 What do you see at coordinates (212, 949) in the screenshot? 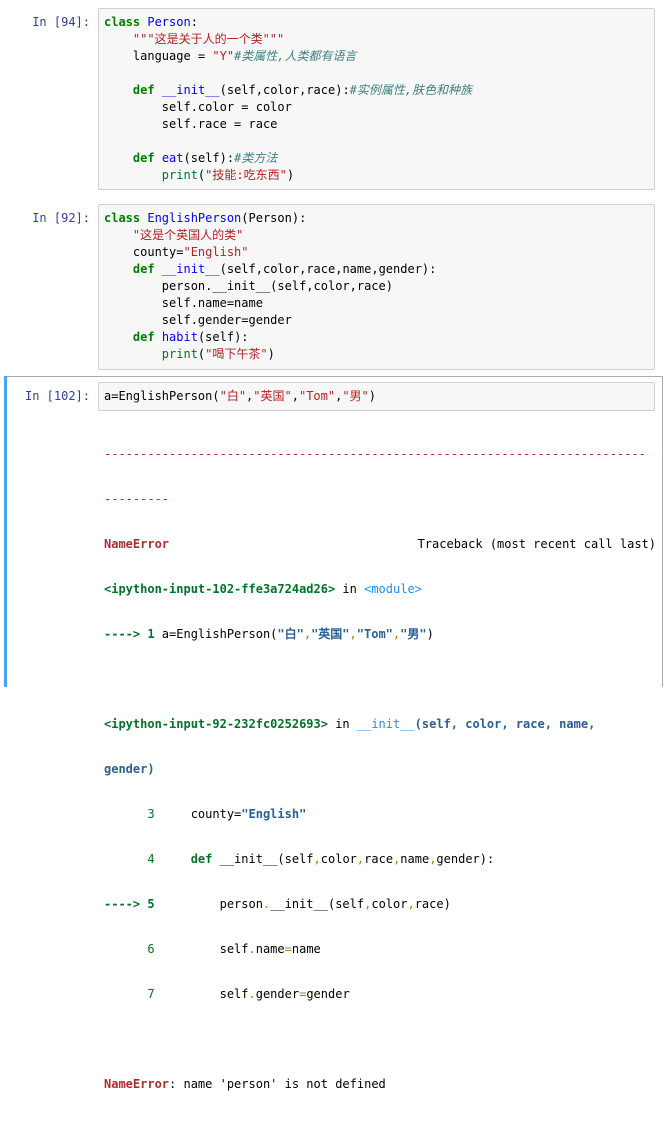
I see `traceback-frame2-line: 6 self.name=name` at bounding box center [212, 949].